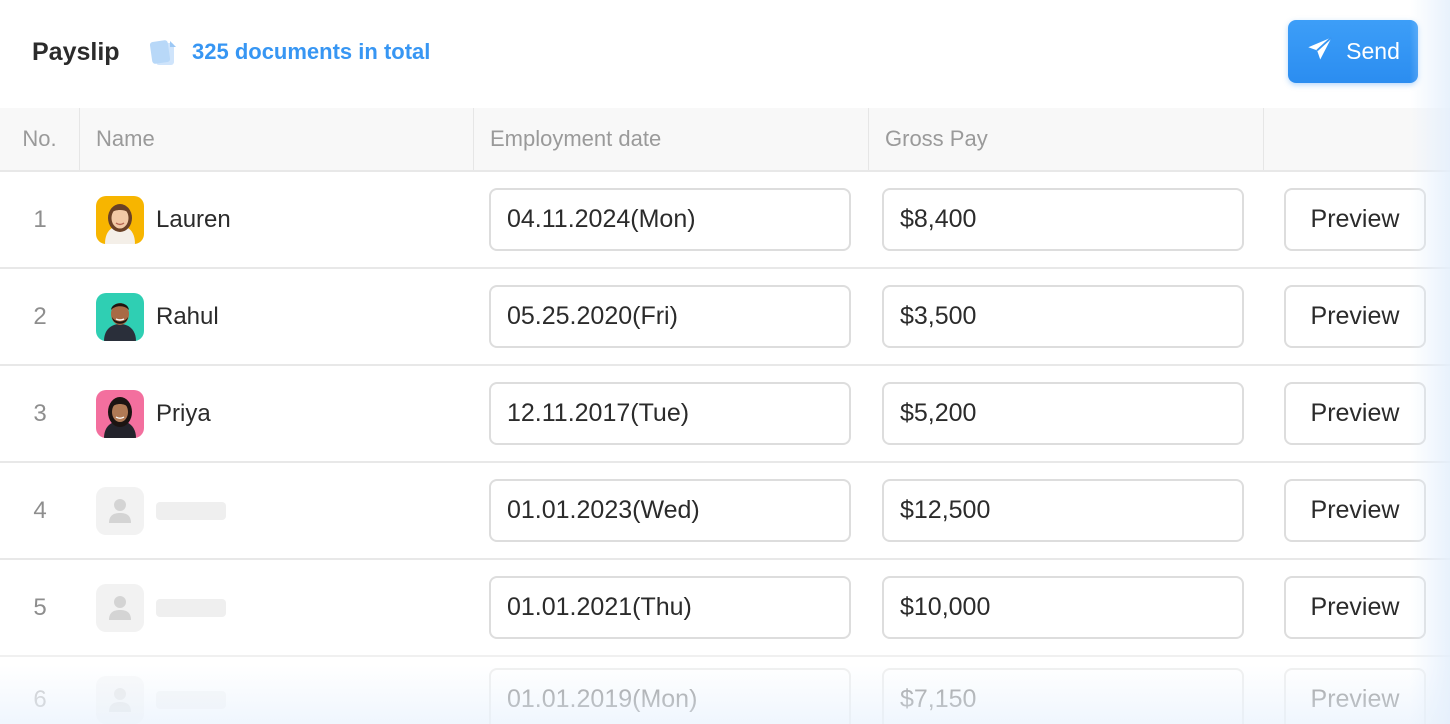 The height and width of the screenshot is (724, 1450). Describe the element at coordinates (670, 510) in the screenshot. I see `employment-date-field: 01.01.2023(Wed)` at that location.